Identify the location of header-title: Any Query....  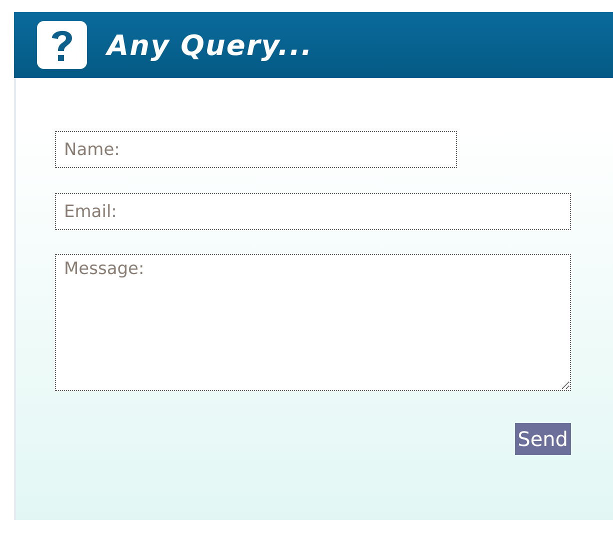
(210, 45).